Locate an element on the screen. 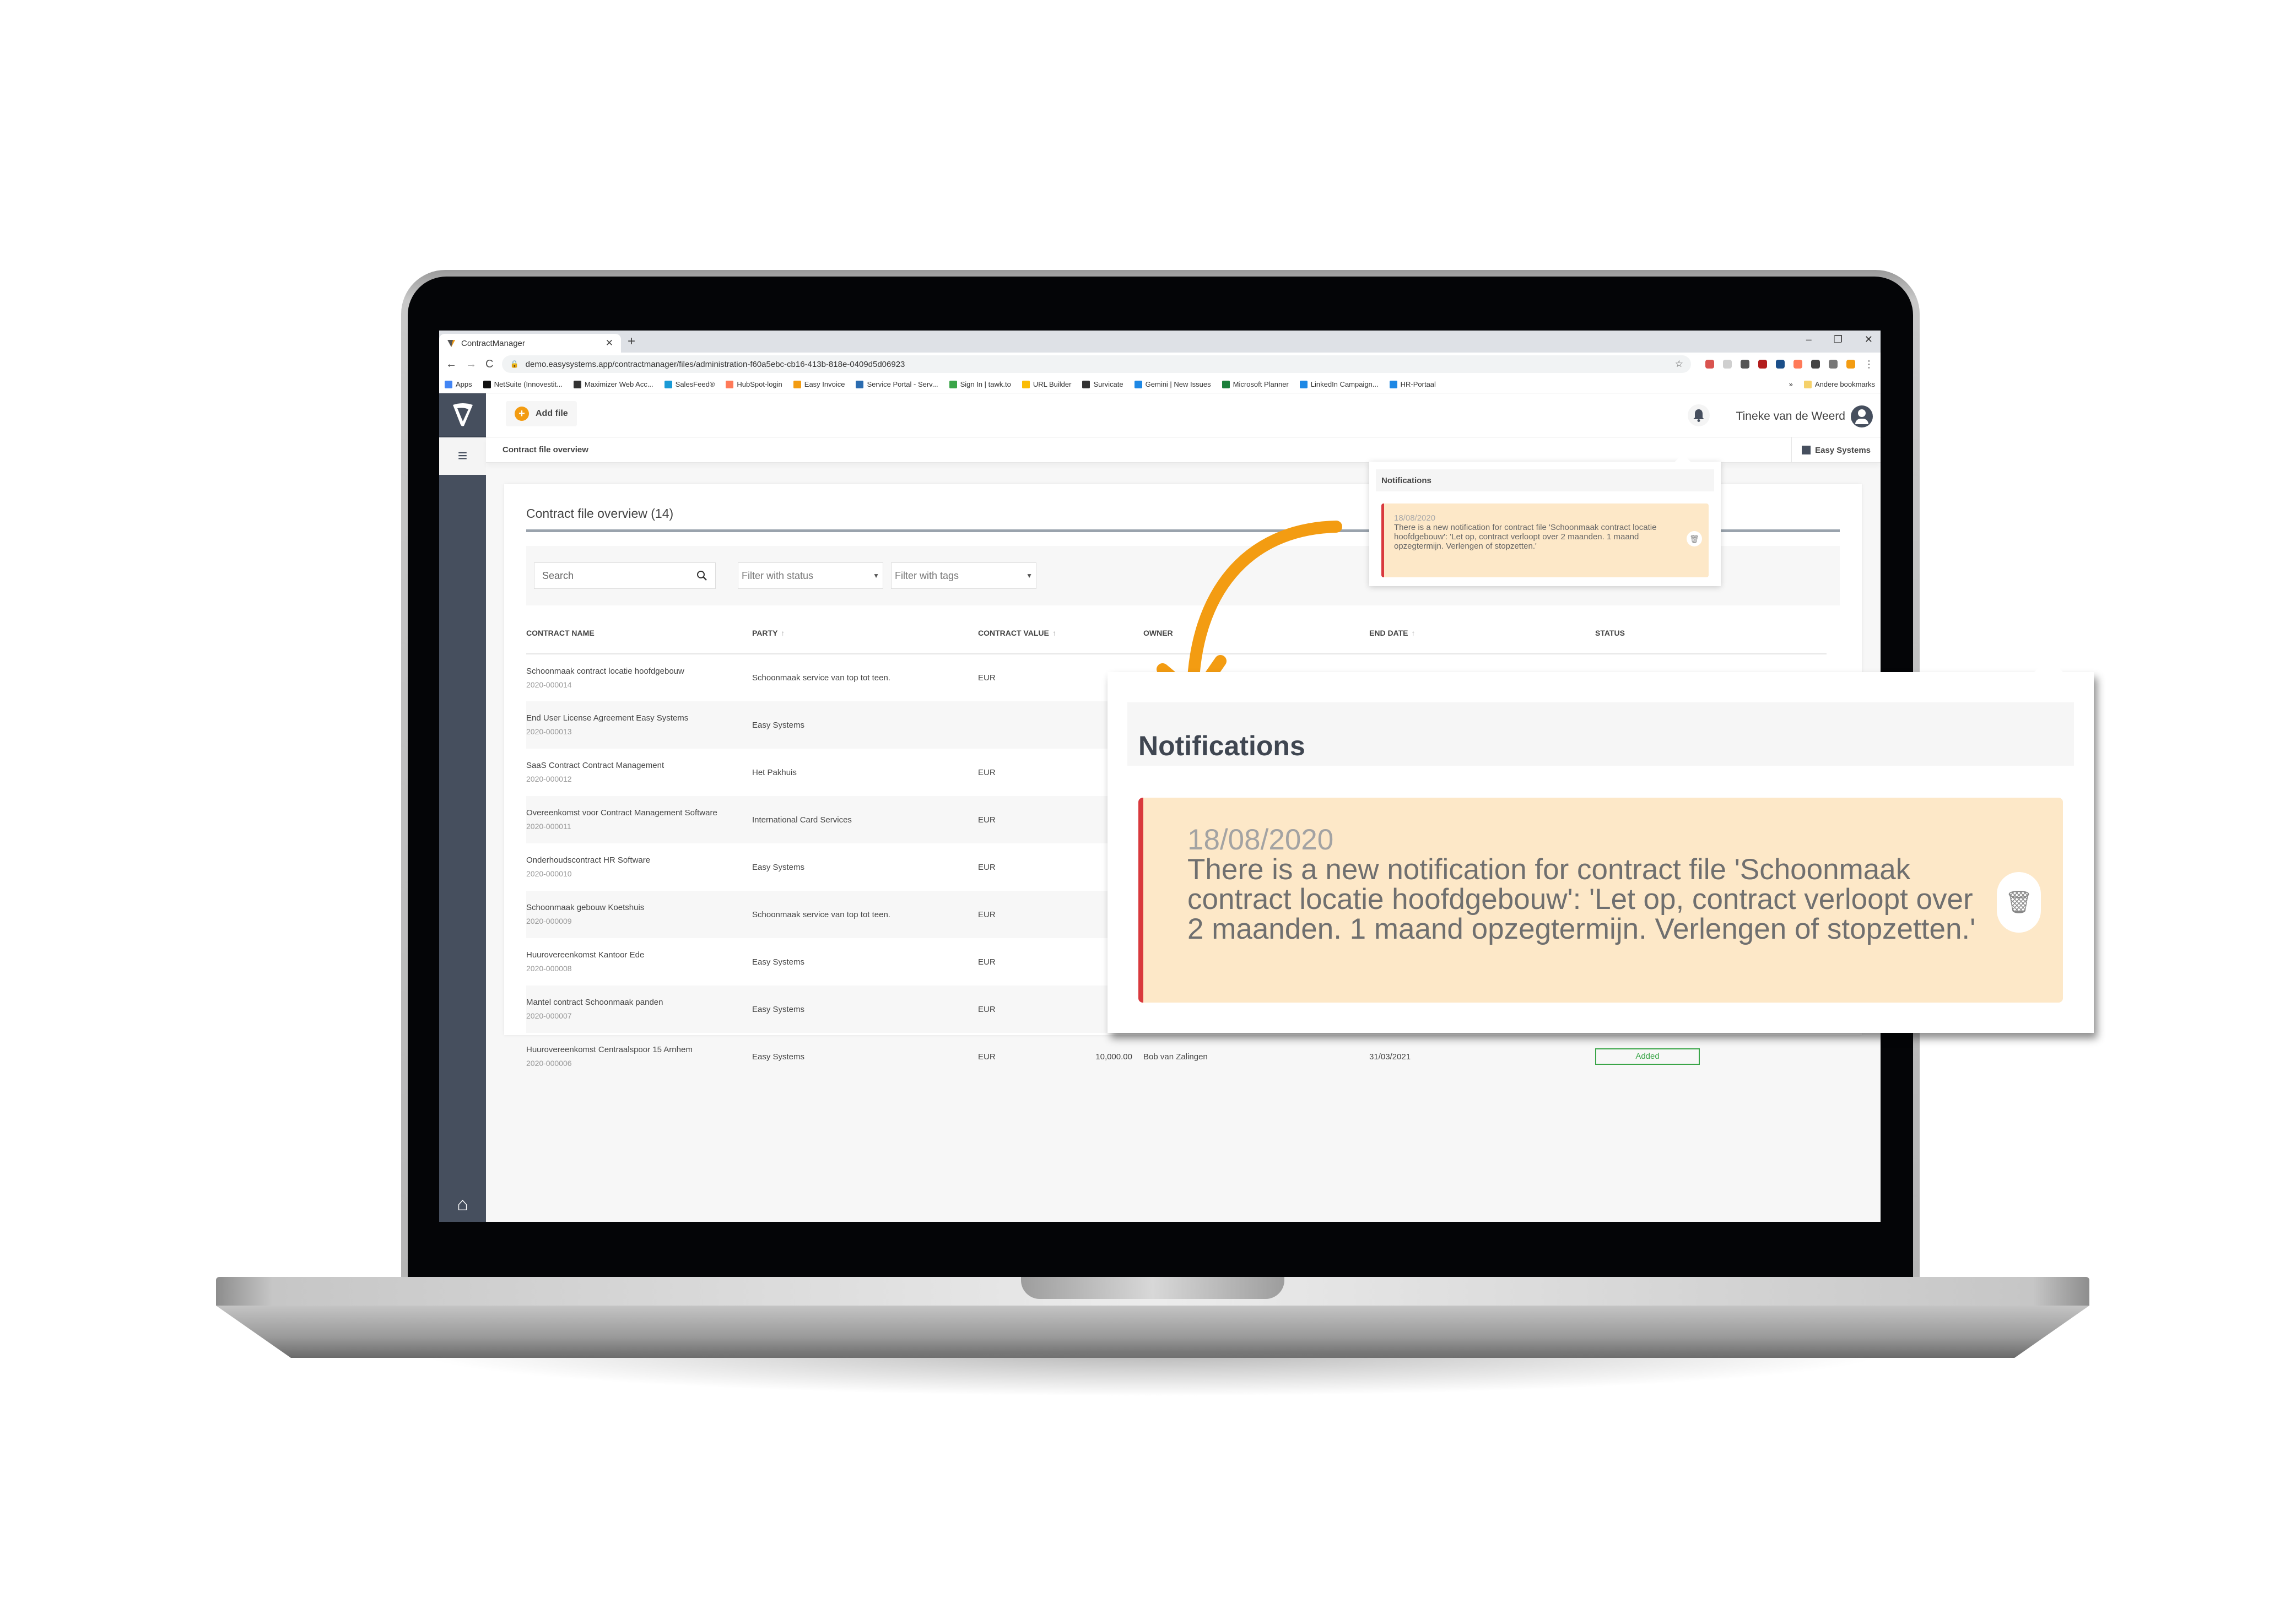 The height and width of the screenshot is (1608, 2296). bookmark-item: Gemini | New Issues is located at coordinates (1172, 384).